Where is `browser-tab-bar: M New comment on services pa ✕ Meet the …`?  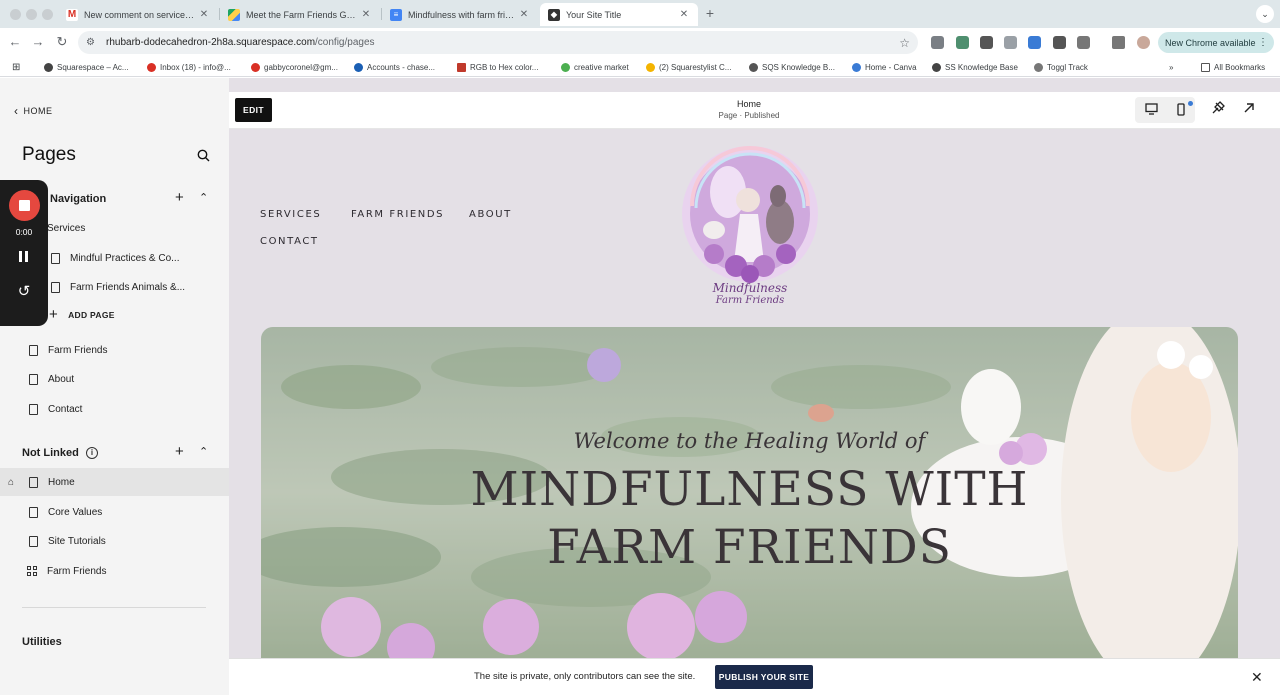
browser-tab-bar: M New comment on services pa ✕ Meet the … is located at coordinates (640, 14).